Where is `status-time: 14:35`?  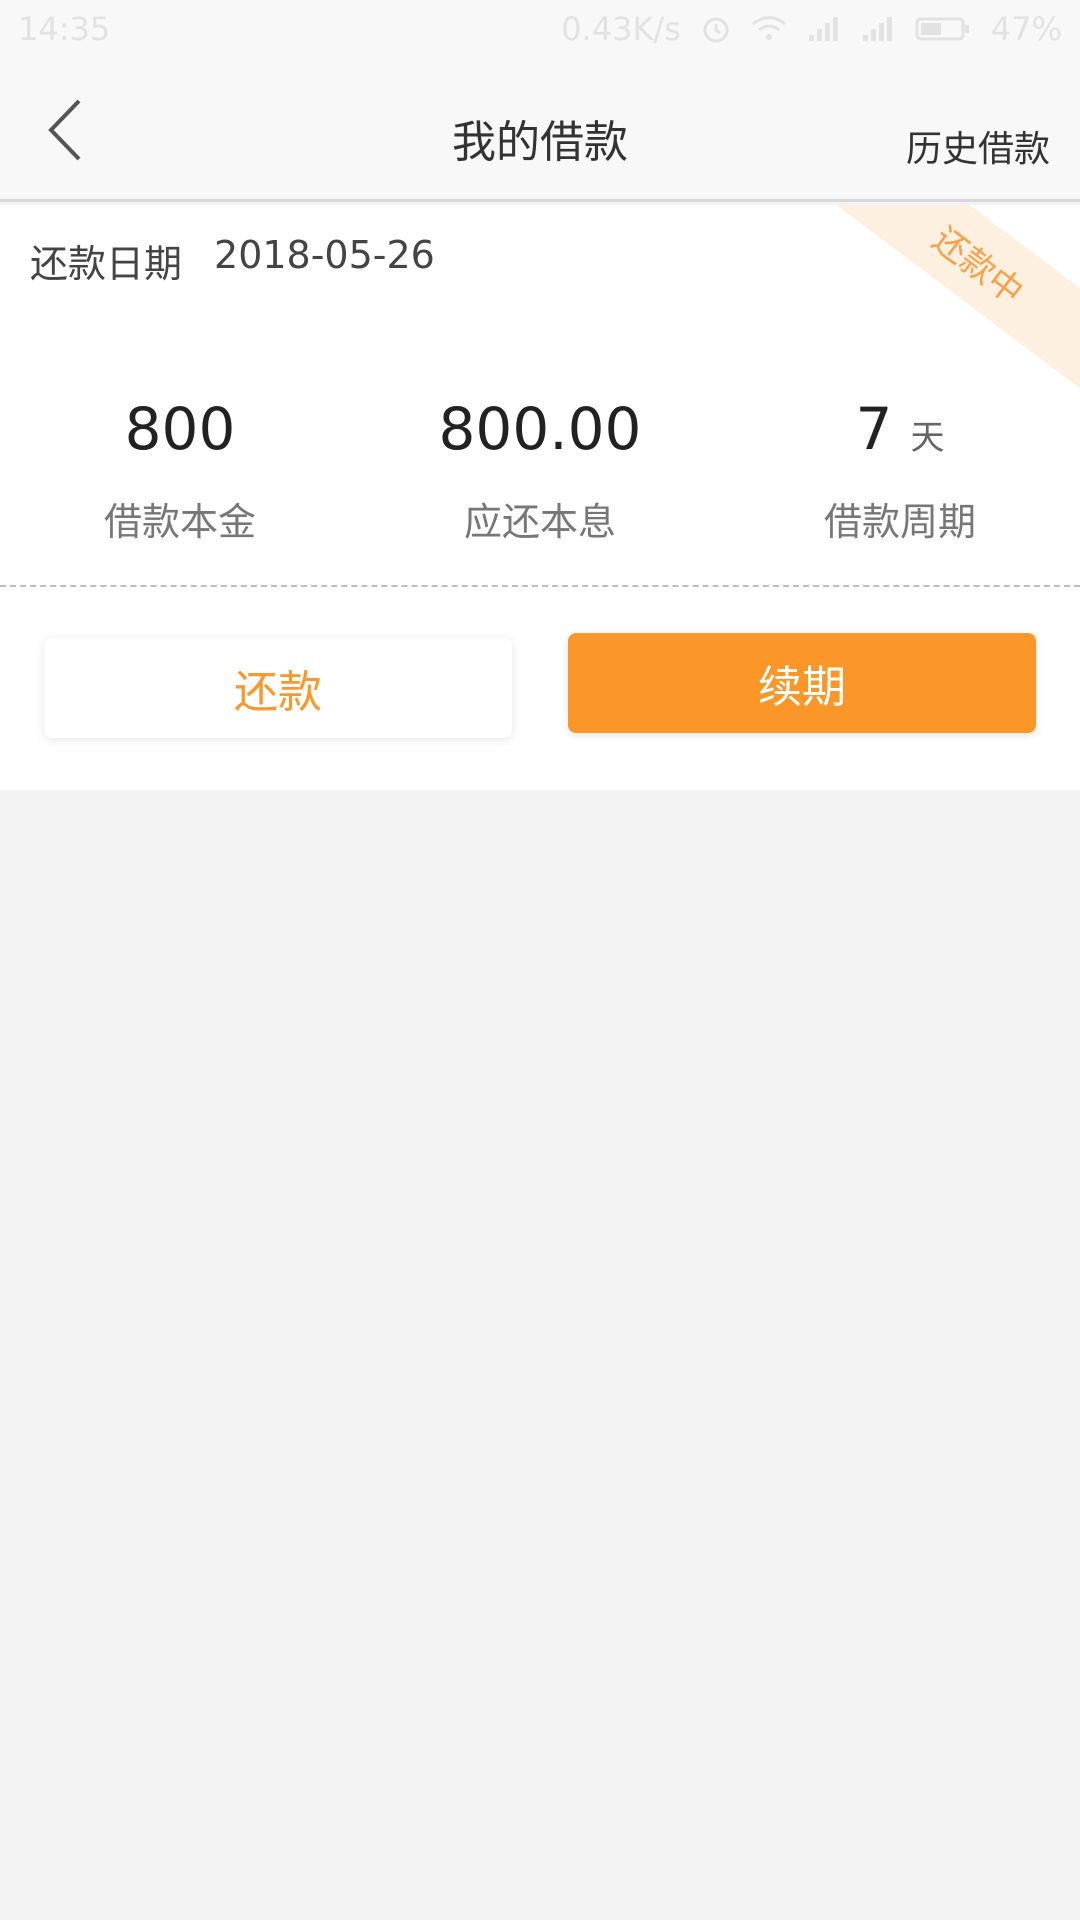
status-time: 14:35 is located at coordinates (64, 29).